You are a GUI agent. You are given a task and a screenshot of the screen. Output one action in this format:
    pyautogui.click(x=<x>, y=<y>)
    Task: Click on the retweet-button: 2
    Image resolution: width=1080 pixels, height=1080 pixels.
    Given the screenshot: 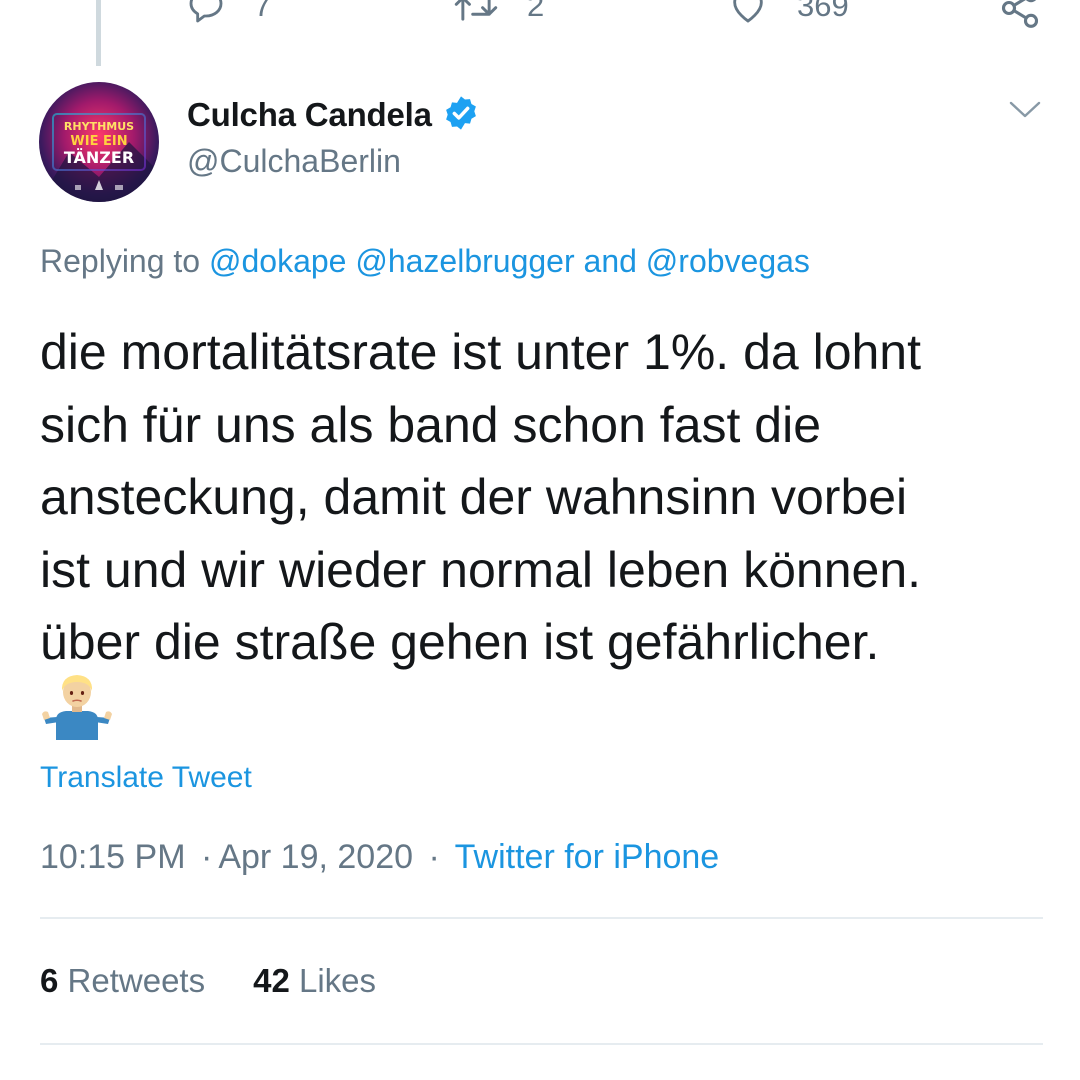 What is the action you would take?
    pyautogui.click(x=498, y=13)
    